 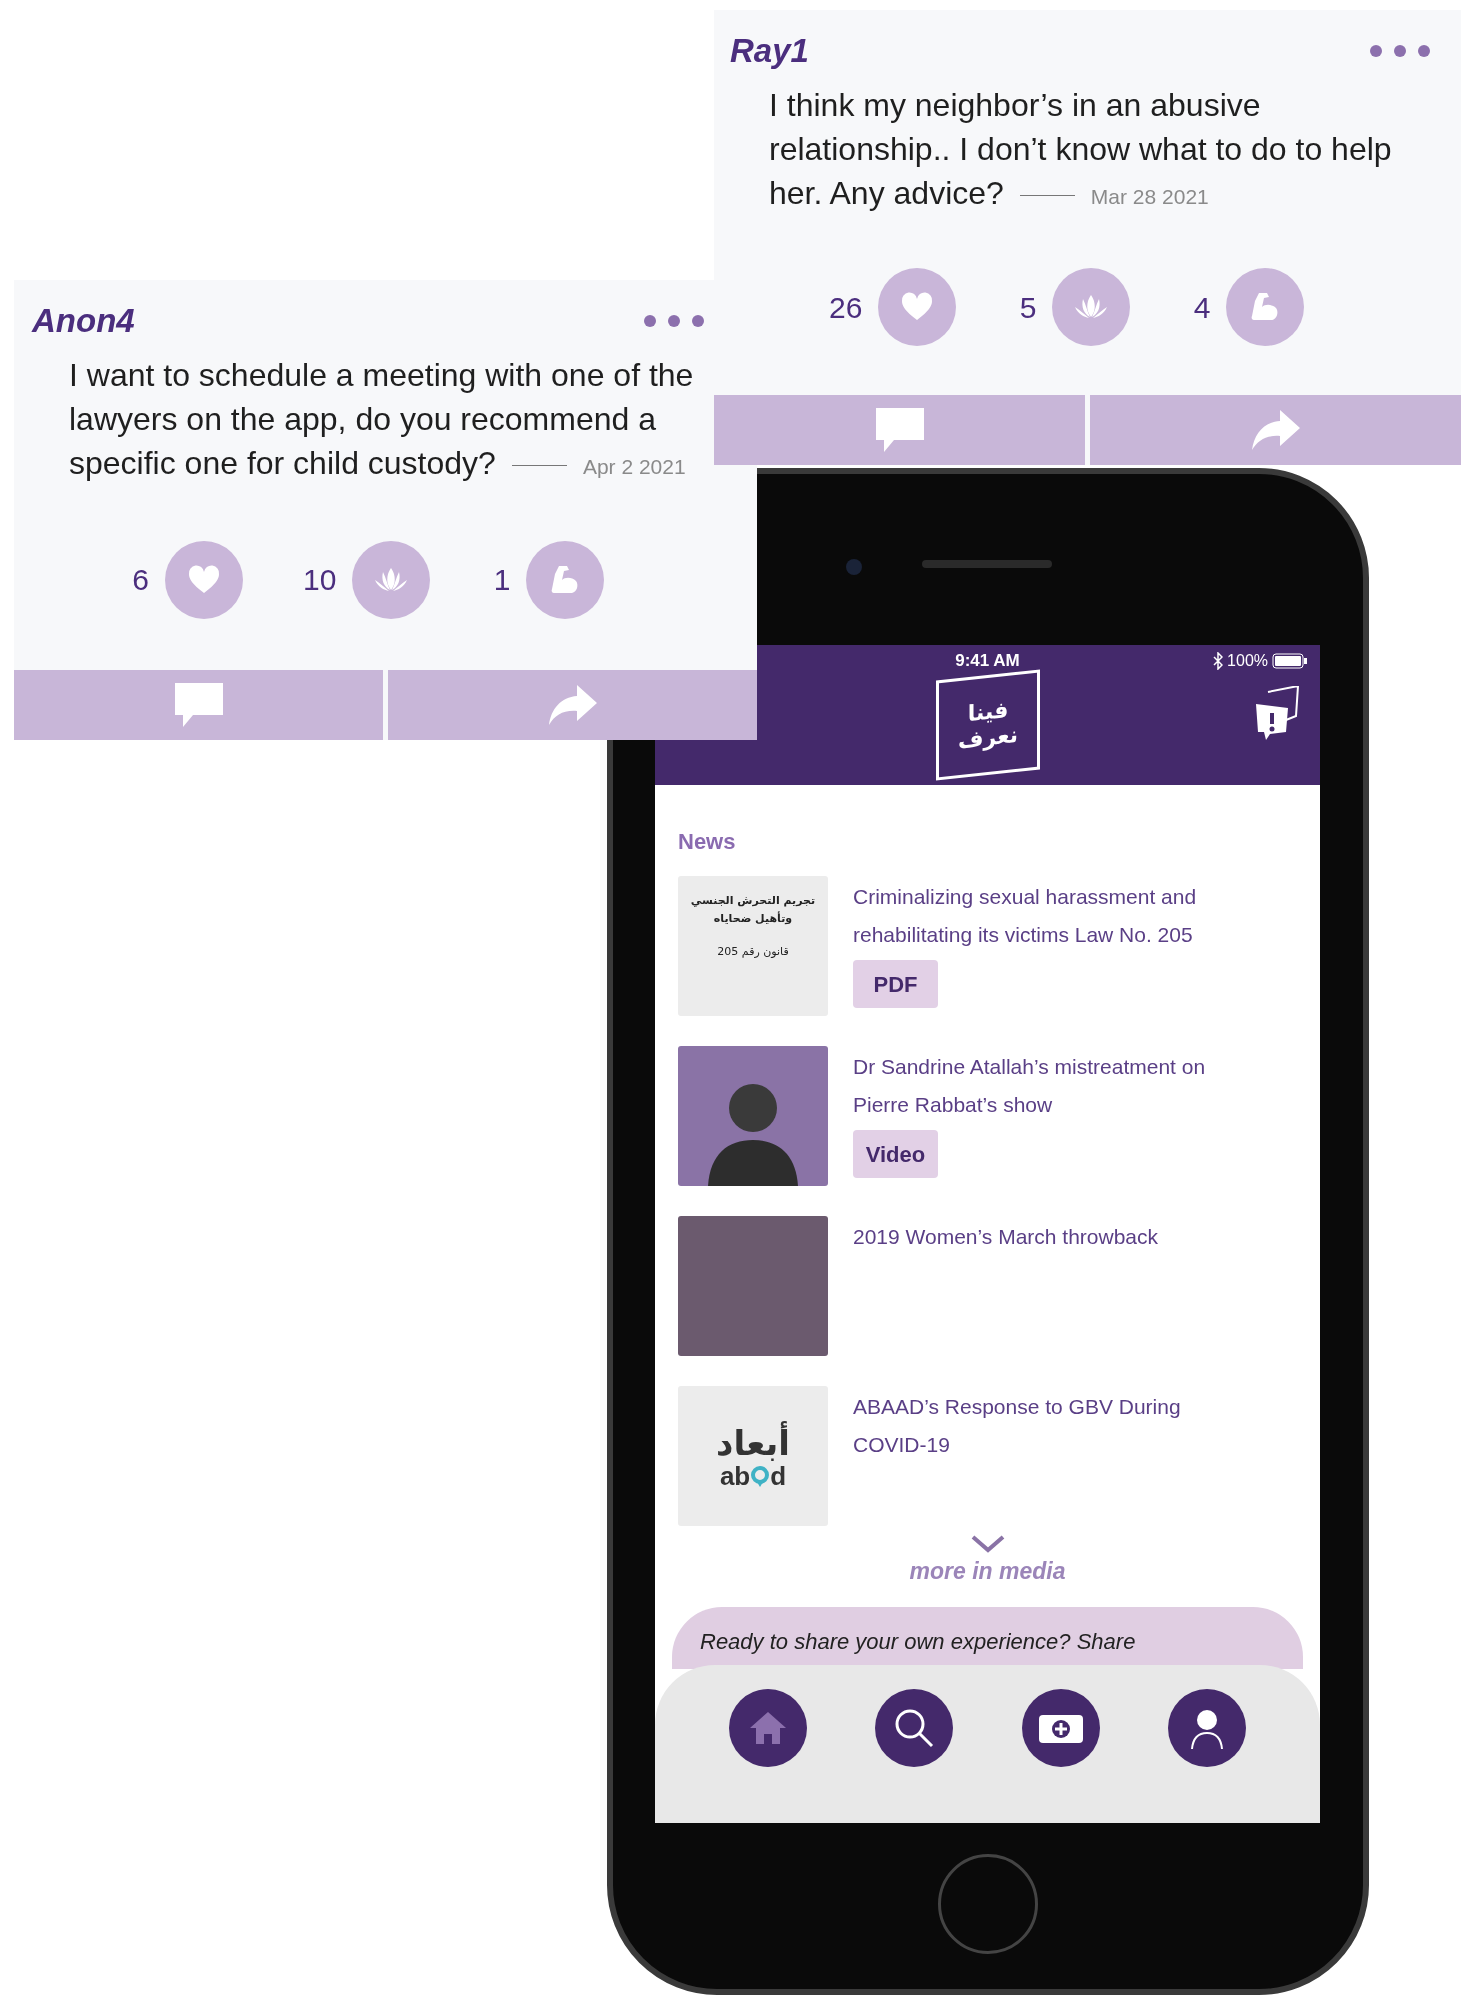 I want to click on reaction-count: 5, so click(x=1027, y=307).